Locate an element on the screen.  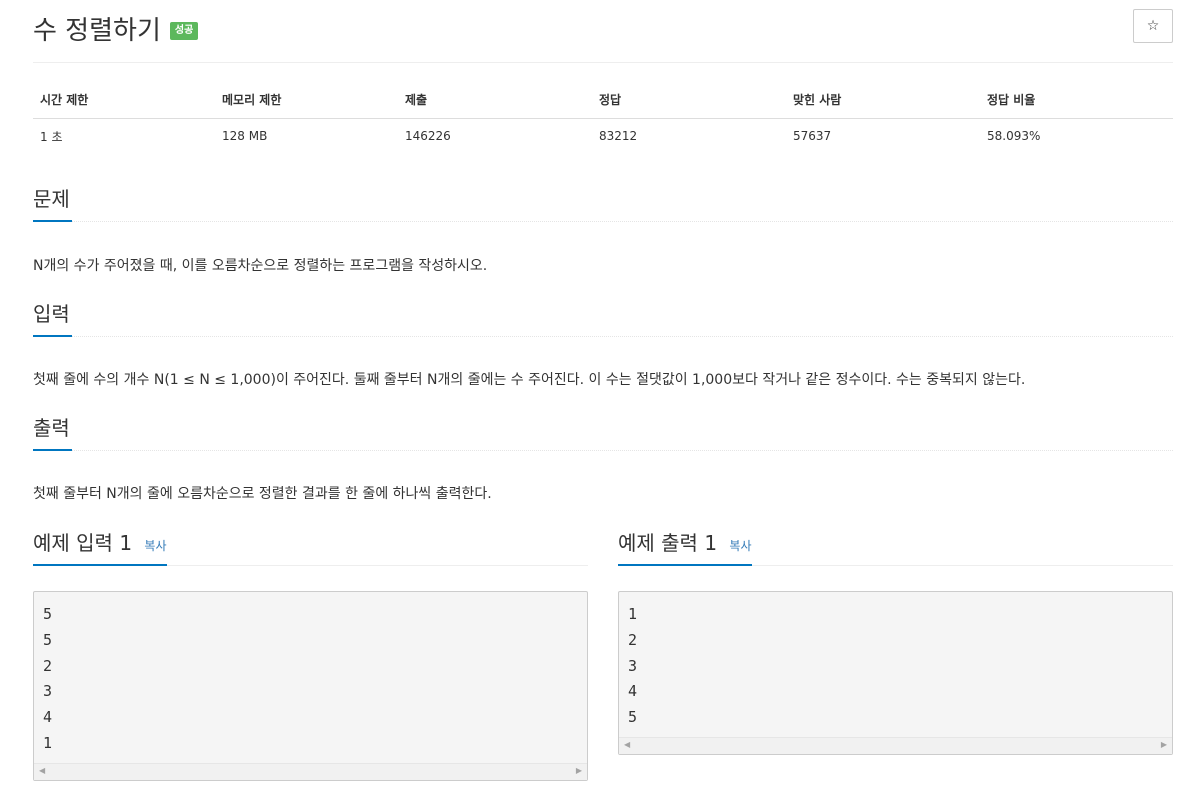
sample-input-title: 예제 입력 1 is located at coordinates (83, 543).